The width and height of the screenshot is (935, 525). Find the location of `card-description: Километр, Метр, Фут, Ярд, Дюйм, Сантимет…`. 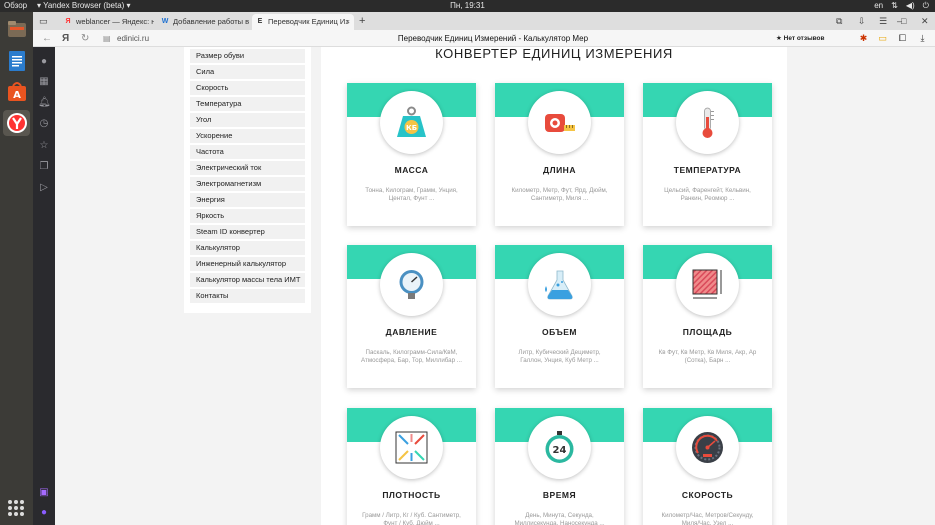

card-description: Километр, Метр, Фут, Ярд, Дюйм, Сантимет… is located at coordinates (559, 194).